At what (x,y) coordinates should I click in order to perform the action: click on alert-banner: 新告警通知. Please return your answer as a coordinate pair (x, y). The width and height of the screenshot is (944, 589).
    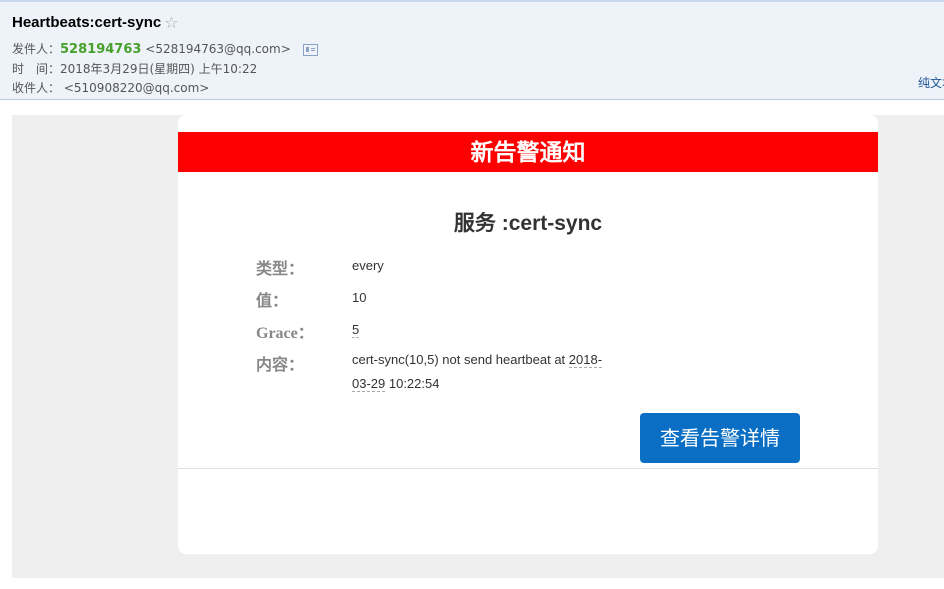
    Looking at the image, I should click on (528, 152).